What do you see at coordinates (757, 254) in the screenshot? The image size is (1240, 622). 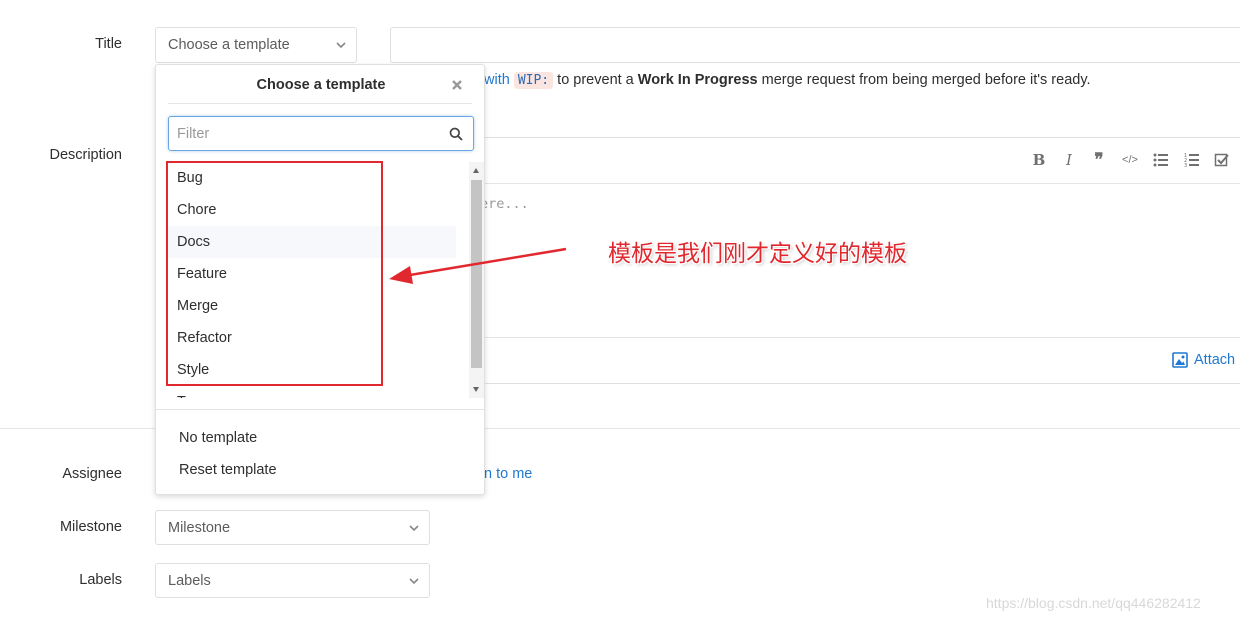 I see `annotation-text: 模板是我们刚才定义好的模板` at bounding box center [757, 254].